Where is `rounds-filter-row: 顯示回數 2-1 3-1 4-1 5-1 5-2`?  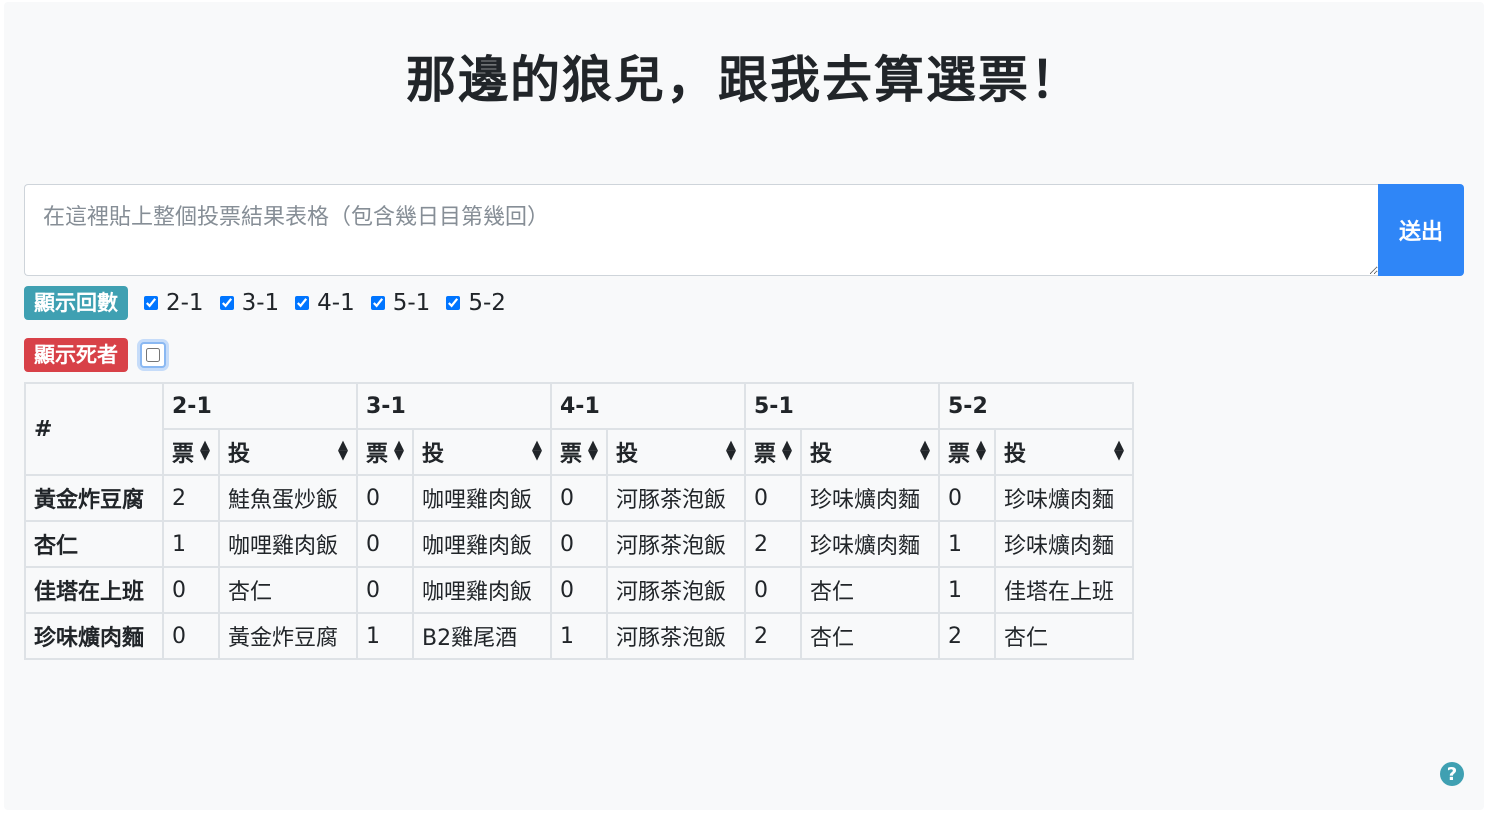
rounds-filter-row: 顯示回數 2-1 3-1 4-1 5-1 5-2 is located at coordinates (265, 303).